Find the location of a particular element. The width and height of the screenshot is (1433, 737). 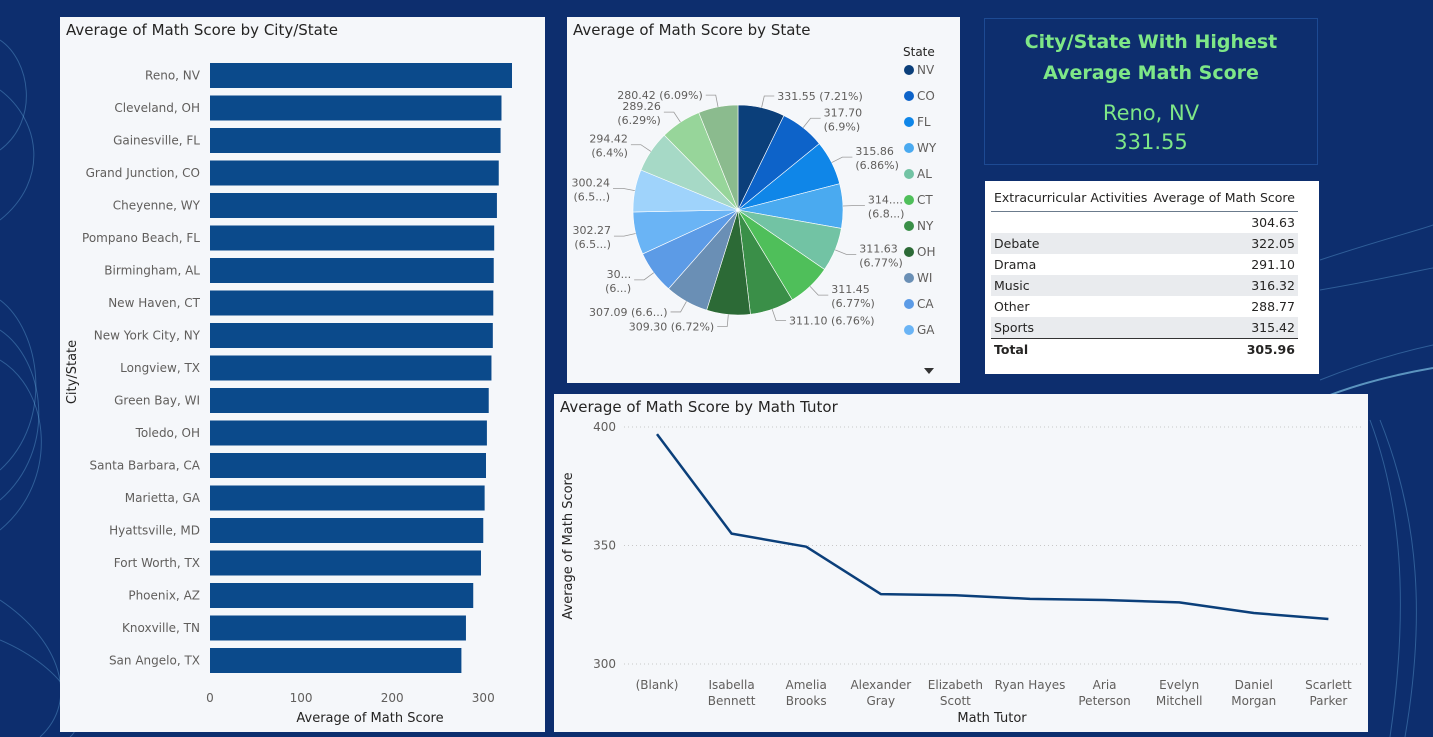

pie-data-label: (6.8...) is located at coordinates (886, 214).